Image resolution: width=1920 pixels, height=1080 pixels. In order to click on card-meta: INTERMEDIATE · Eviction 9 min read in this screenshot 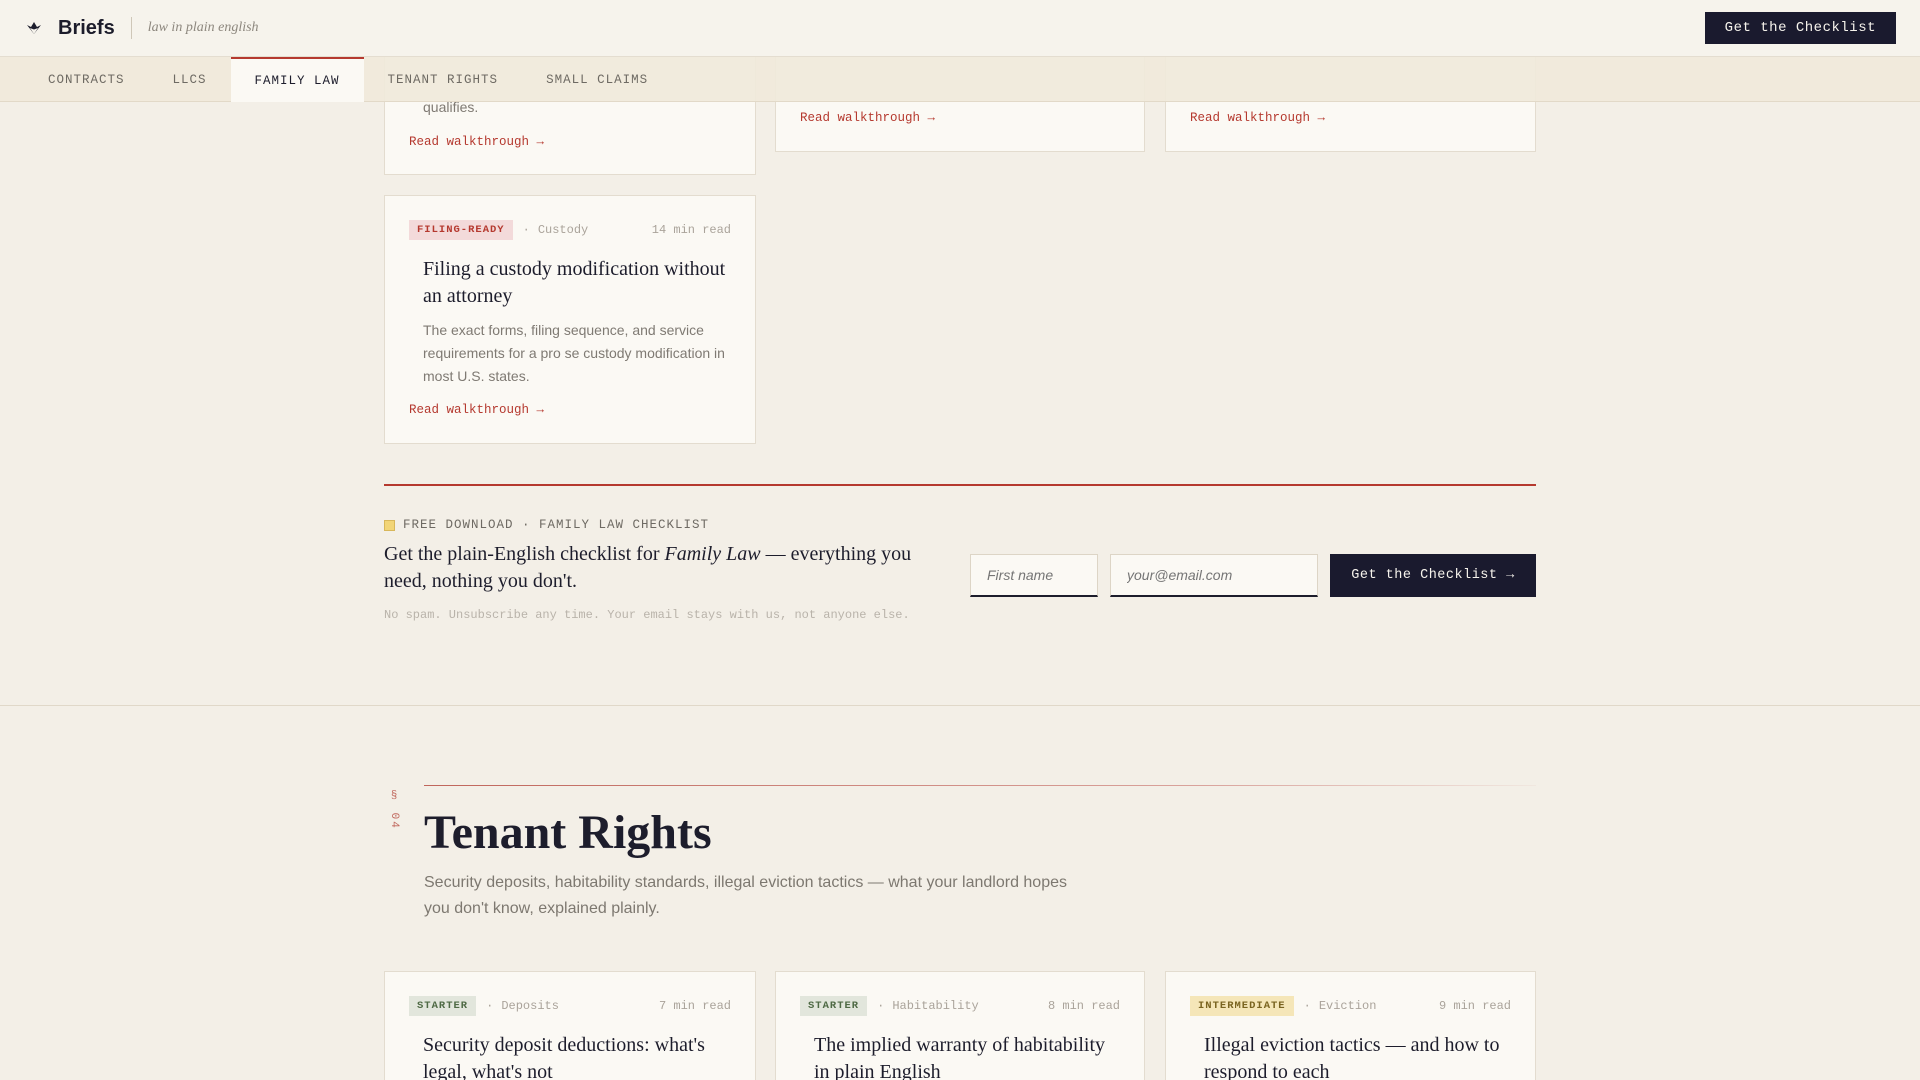, I will do `click(1350, 1006)`.